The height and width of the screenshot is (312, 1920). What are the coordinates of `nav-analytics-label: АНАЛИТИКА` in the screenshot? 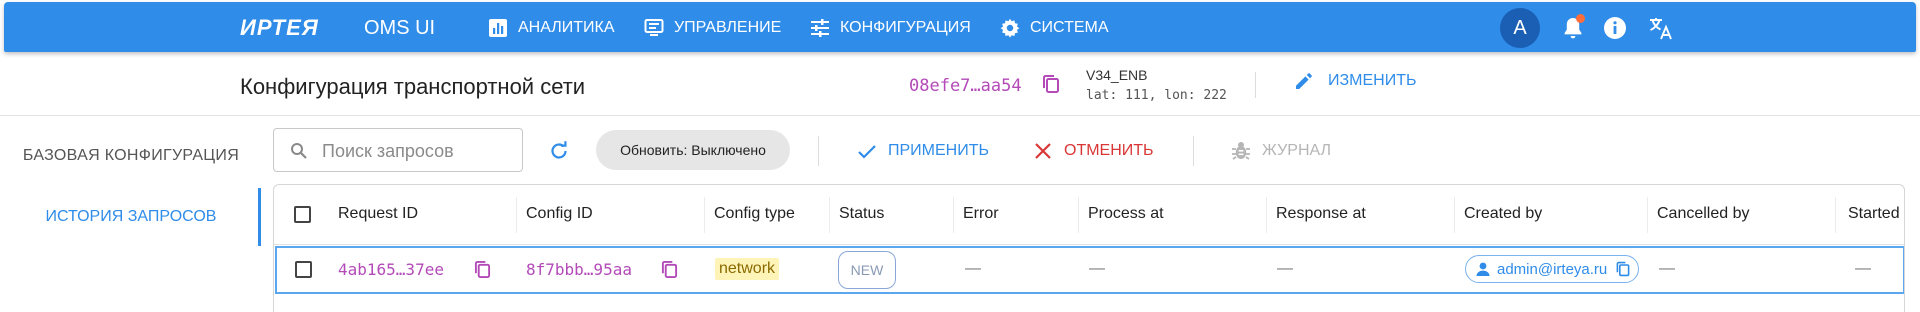 It's located at (566, 27).